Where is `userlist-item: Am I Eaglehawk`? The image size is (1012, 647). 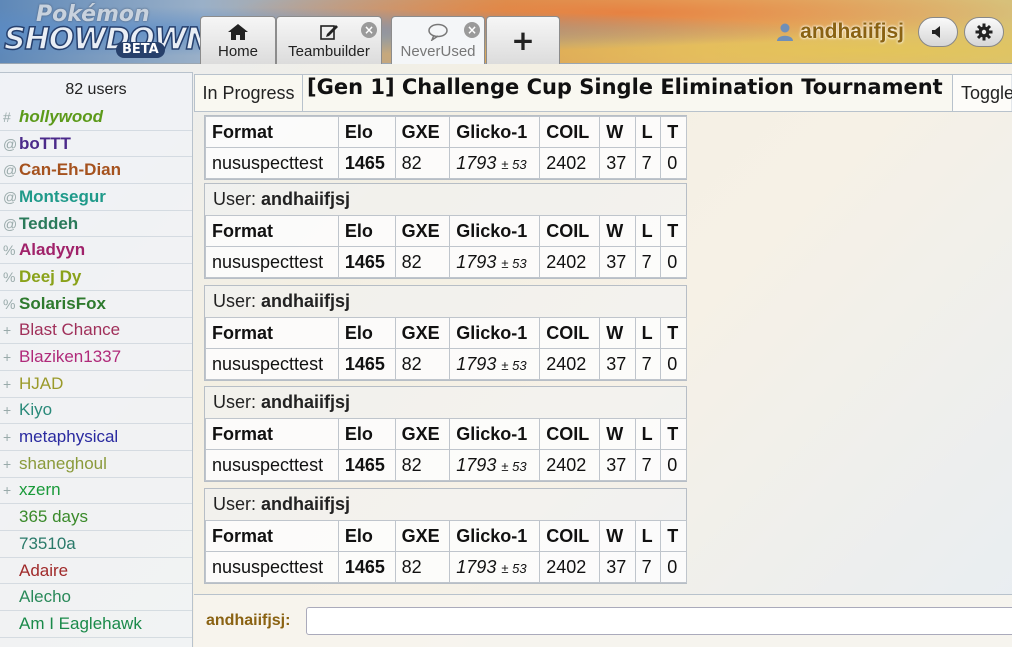 userlist-item: Am I Eaglehawk is located at coordinates (96, 624).